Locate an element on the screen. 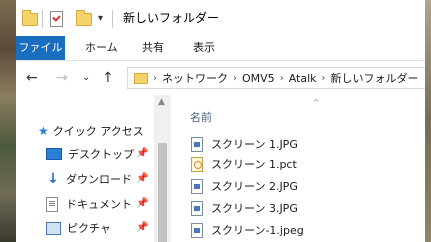 Image resolution: width=431 pixels, height=242 pixels. nav-item-label: デスクトップ is located at coordinates (101, 154).